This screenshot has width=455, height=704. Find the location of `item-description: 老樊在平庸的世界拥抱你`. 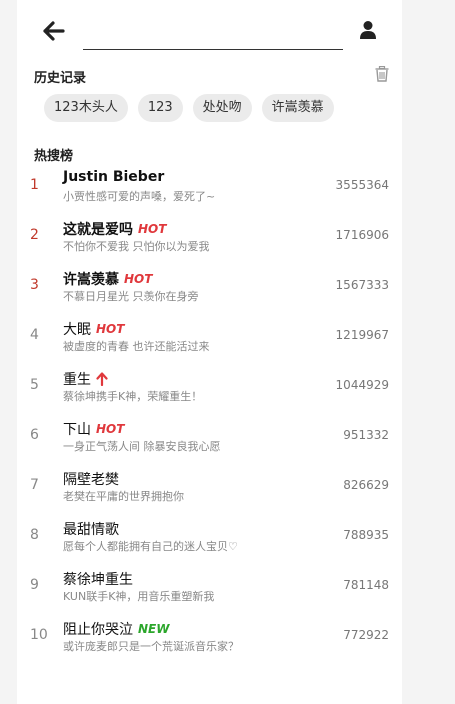

item-description: 老樊在平庸的世界拥抱你 is located at coordinates (123, 496).